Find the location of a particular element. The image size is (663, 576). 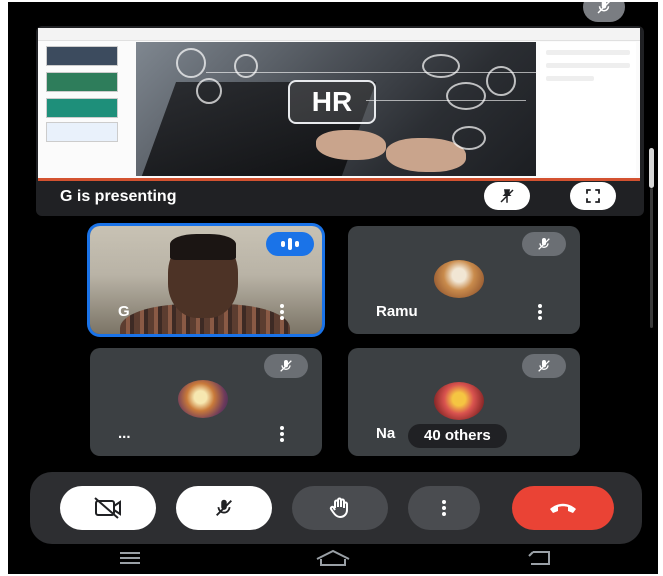

participant-name: Ramu is located at coordinates (397, 311).